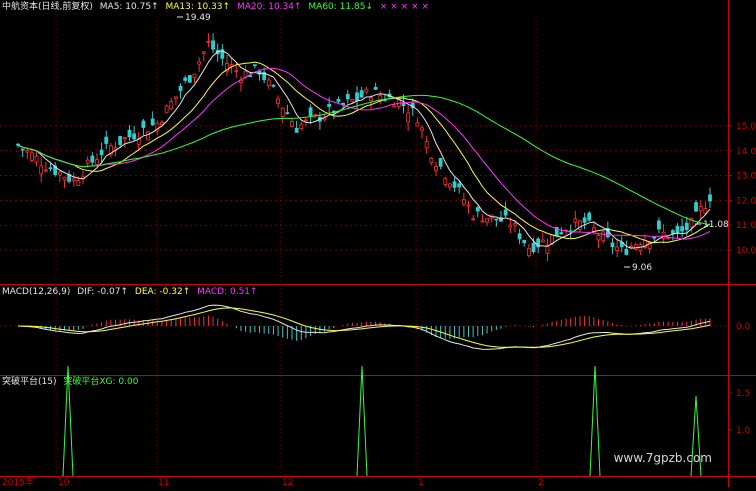  Describe the element at coordinates (18, 481) in the screenshot. I see `date-axis-label: 2015年` at that location.